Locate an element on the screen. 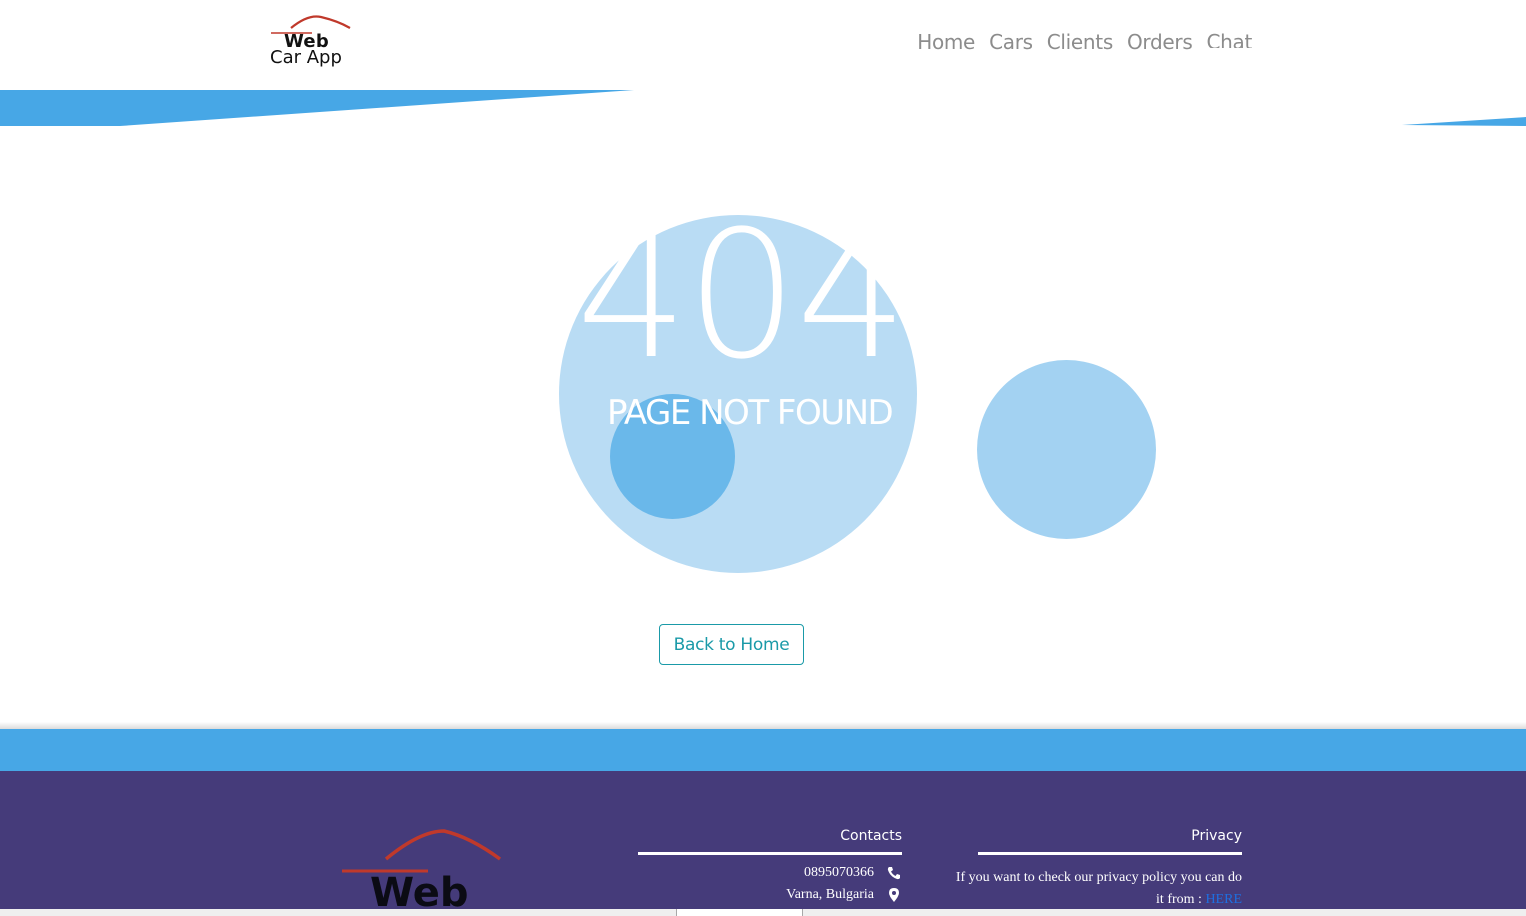 The height and width of the screenshot is (916, 1526). privacy-link: HERE is located at coordinates (1223, 899).